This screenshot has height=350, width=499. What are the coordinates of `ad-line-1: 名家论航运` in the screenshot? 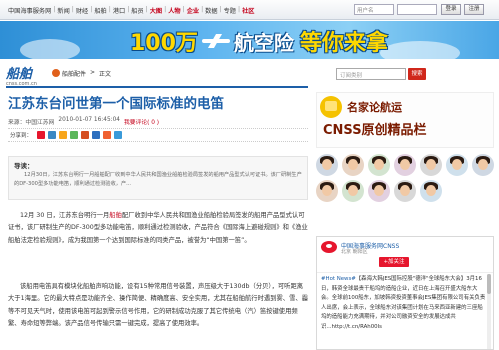 It's located at (374, 107).